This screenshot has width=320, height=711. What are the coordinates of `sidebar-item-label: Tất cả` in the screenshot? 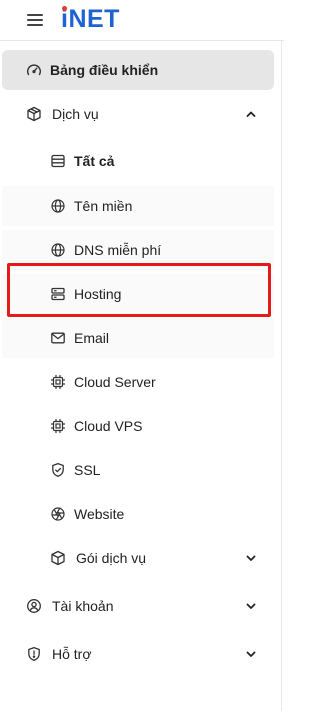 It's located at (94, 161).